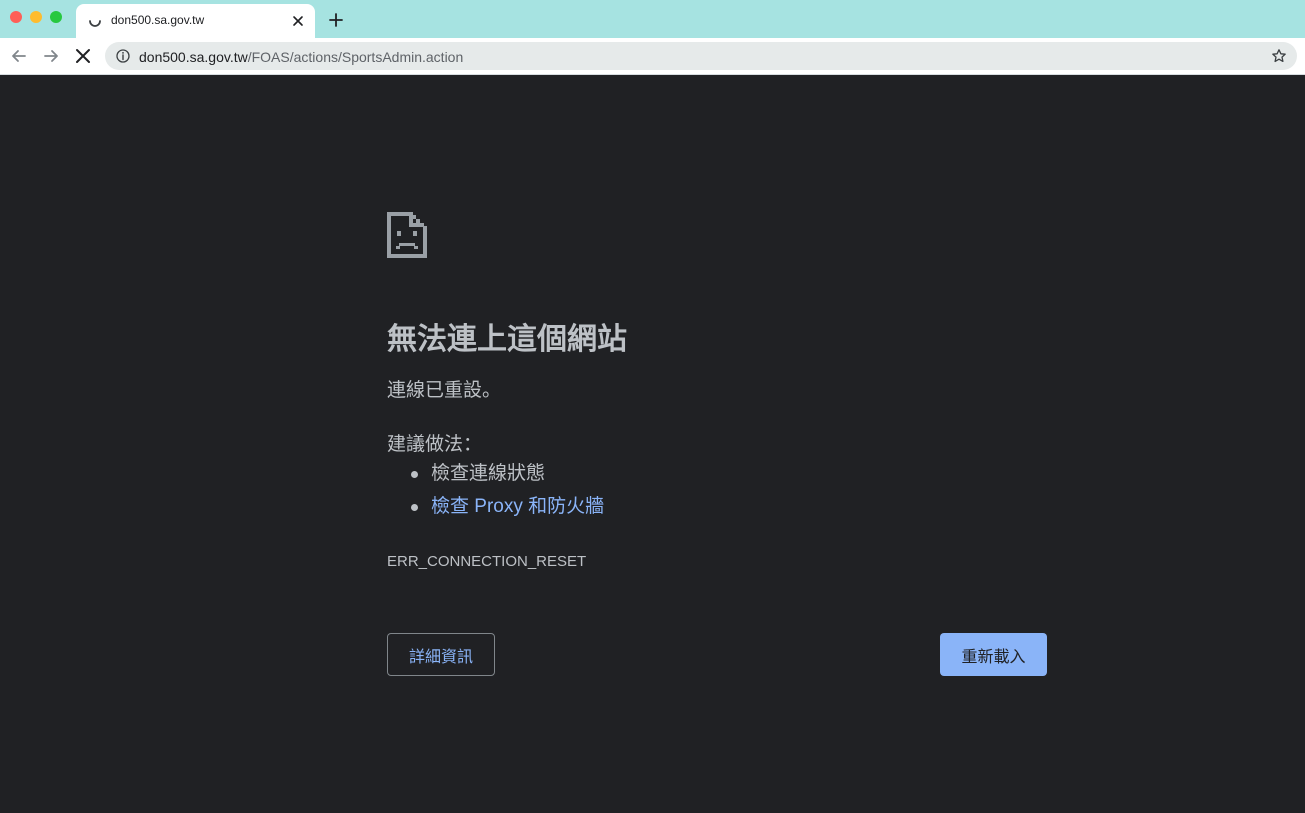 The height and width of the screenshot is (813, 1305). What do you see at coordinates (517, 506) in the screenshot?
I see `suggestion-check-proxy-link: 檢查 Proxy 和防火牆` at bounding box center [517, 506].